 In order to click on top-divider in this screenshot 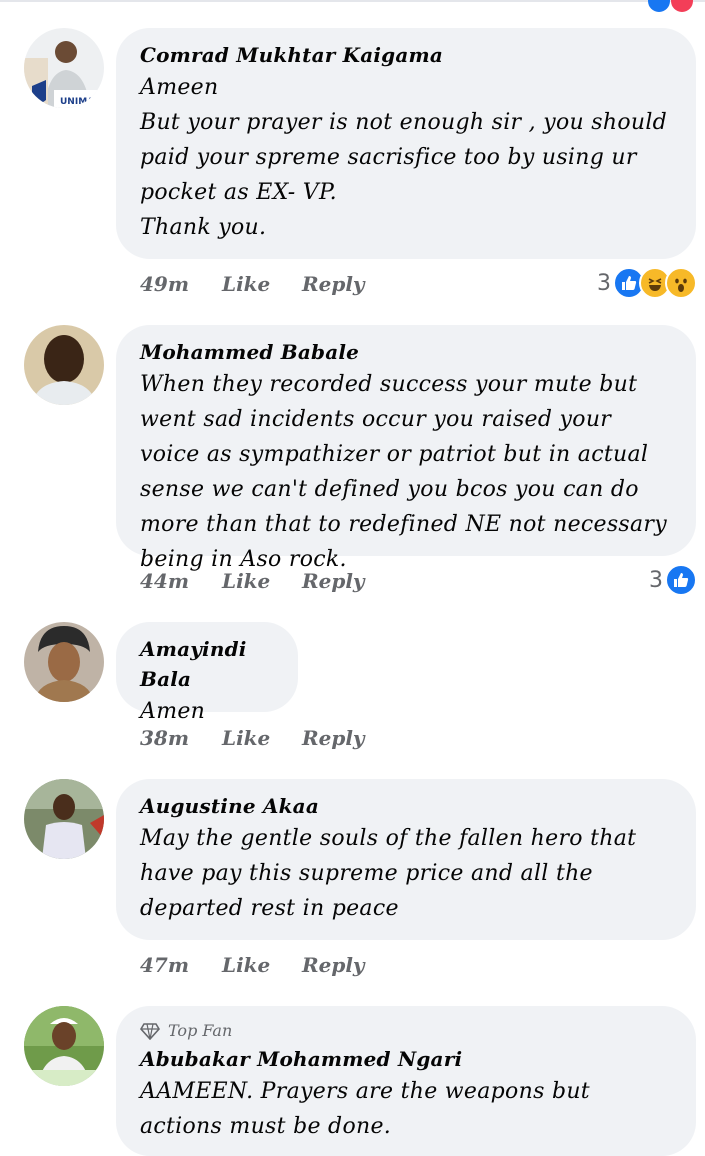, I will do `click(352, 1)`.